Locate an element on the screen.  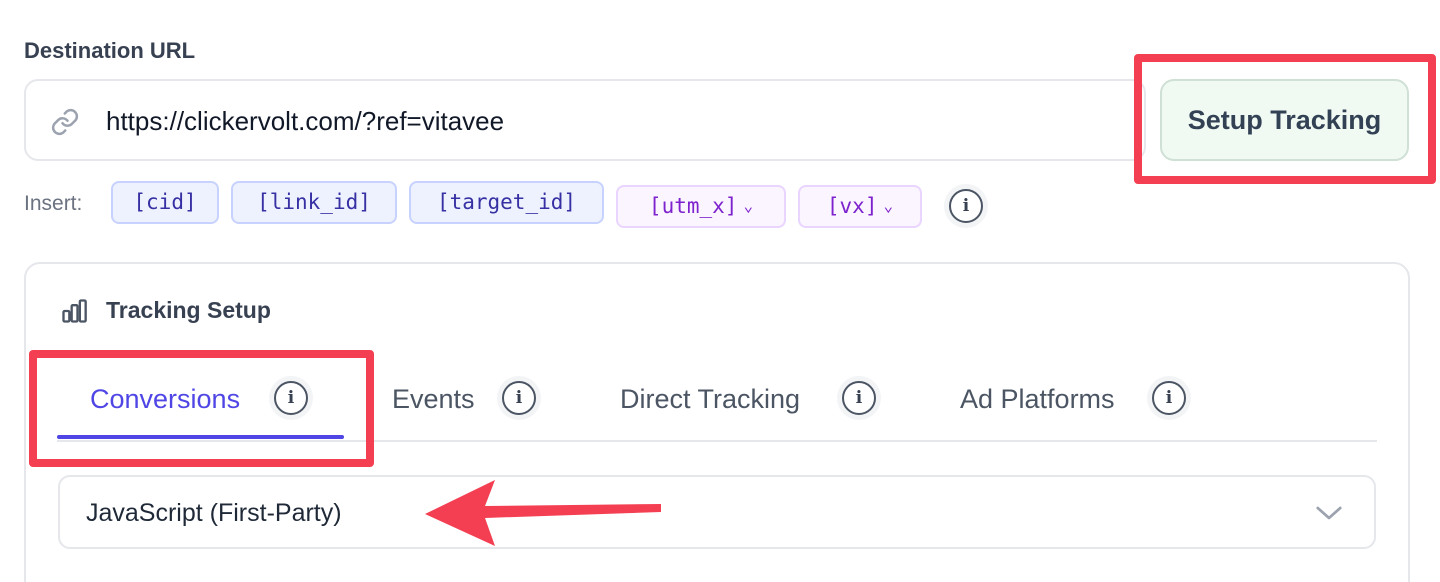
tab-ad-platforms: Ad Platforms is located at coordinates (1037, 399).